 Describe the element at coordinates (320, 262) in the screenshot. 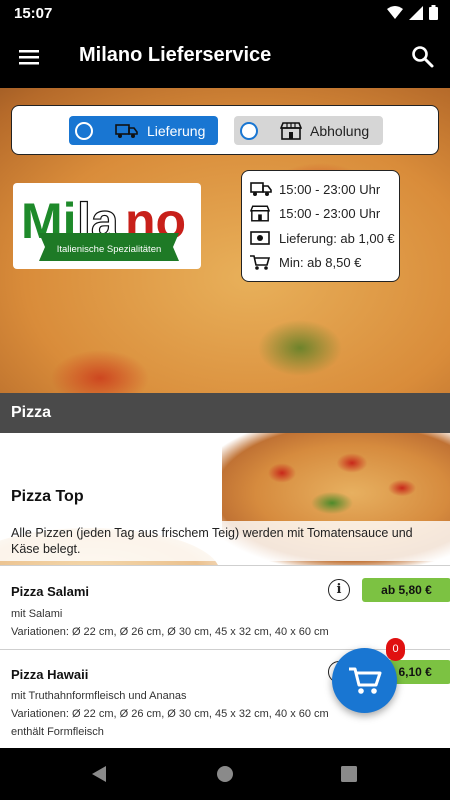

I see `min-order: Min: ab 8,50 €` at that location.